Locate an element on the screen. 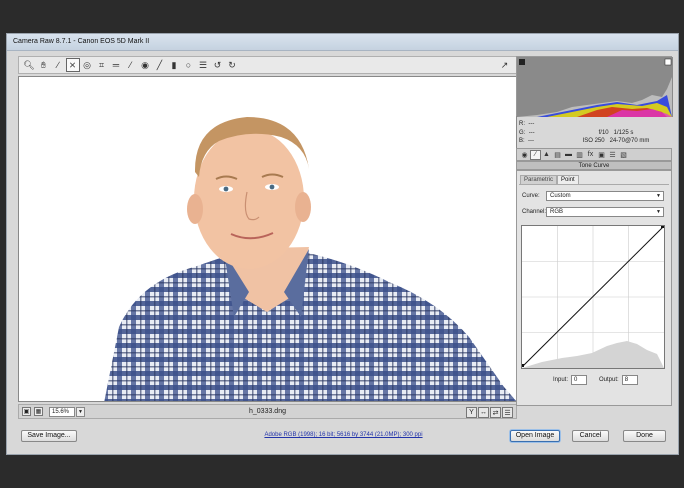 The width and height of the screenshot is (684, 488). r-label: R: is located at coordinates (522, 124).